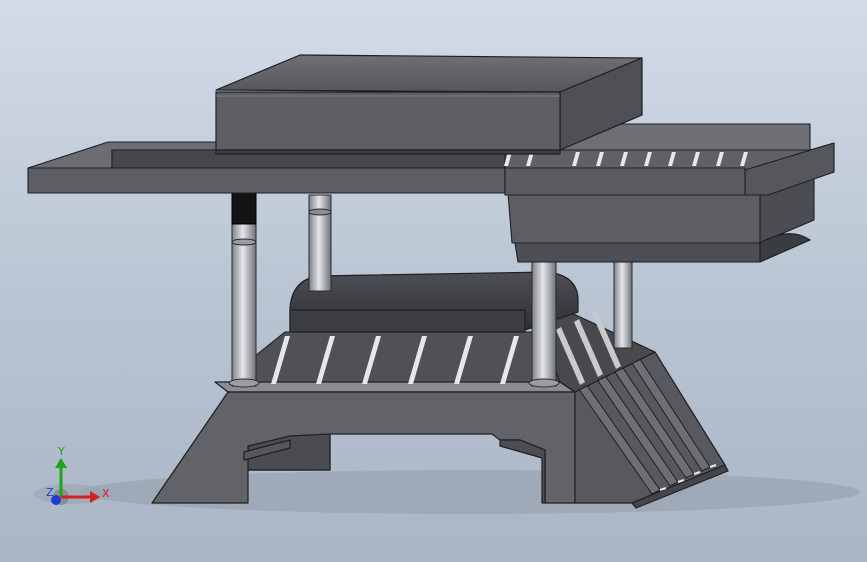 Image resolution: width=867 pixels, height=562 pixels. I want to click on triad-shadow, so click(70, 494).